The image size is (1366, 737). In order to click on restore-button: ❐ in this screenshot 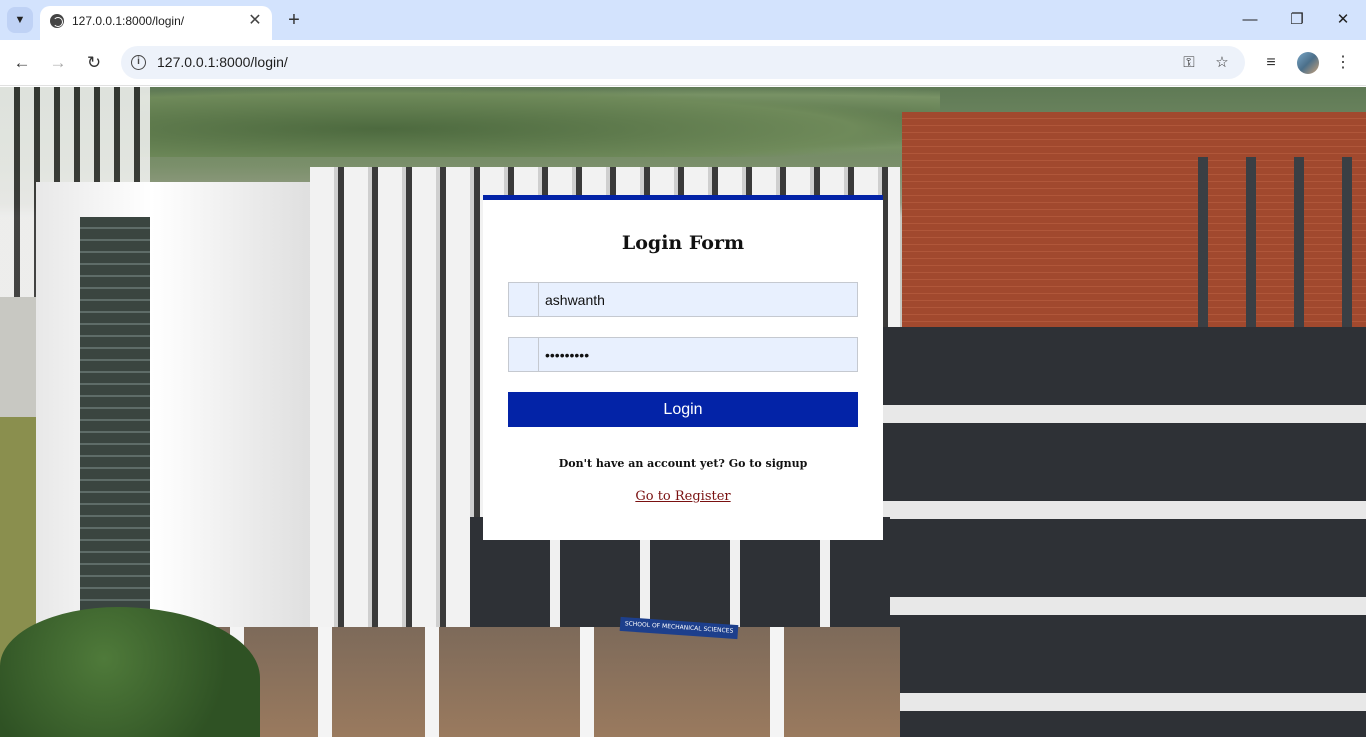, I will do `click(1297, 20)`.